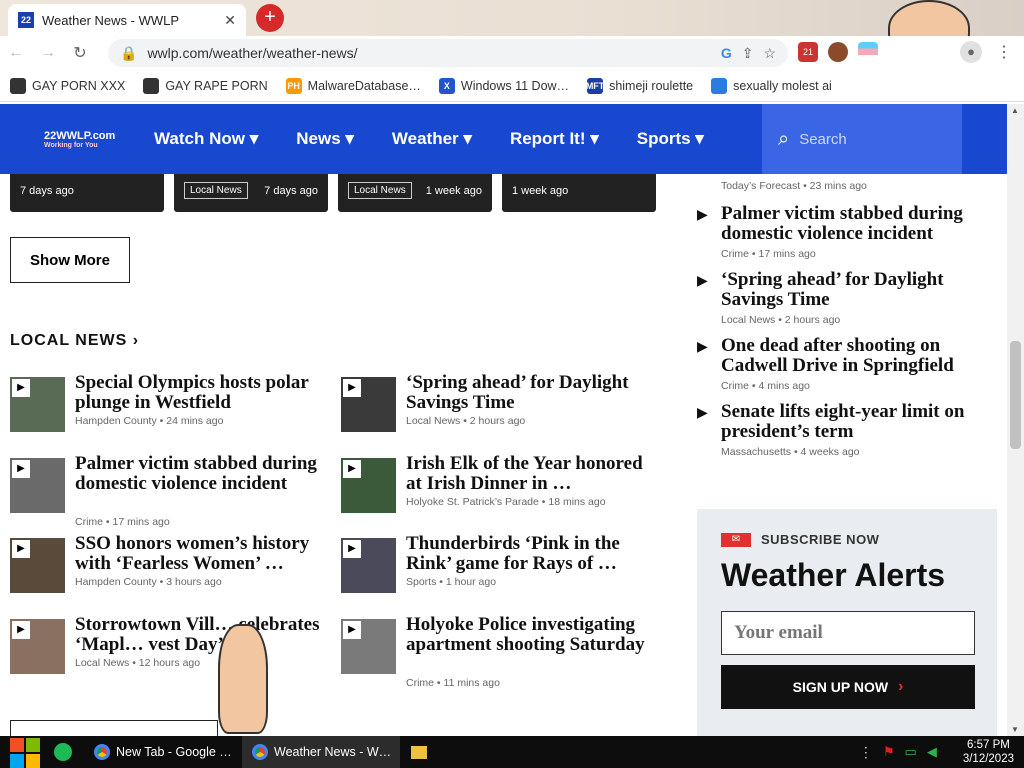 The height and width of the screenshot is (768, 1024). Describe the element at coordinates (87, 193) in the screenshot. I see `video-card: 7 days ago` at that location.